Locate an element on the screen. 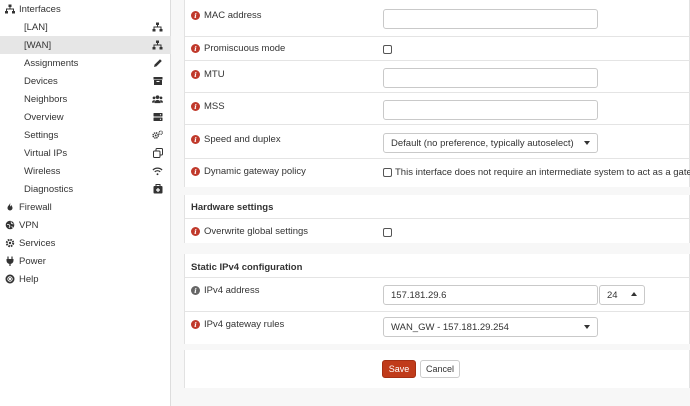  mac-address-input is located at coordinates (490, 19).